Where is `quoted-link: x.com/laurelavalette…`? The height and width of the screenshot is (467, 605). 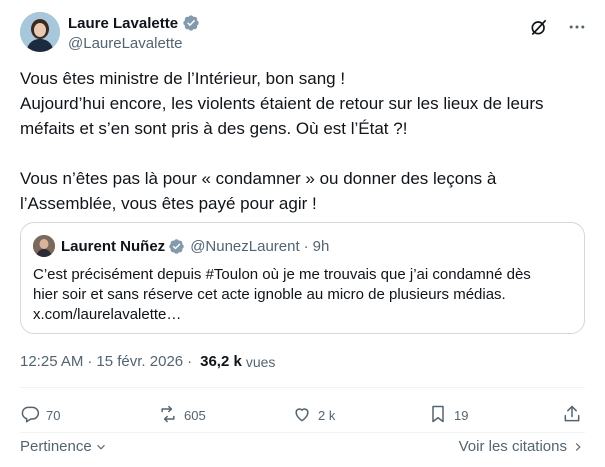
quoted-link: x.com/laurelavalette… is located at coordinates (107, 314).